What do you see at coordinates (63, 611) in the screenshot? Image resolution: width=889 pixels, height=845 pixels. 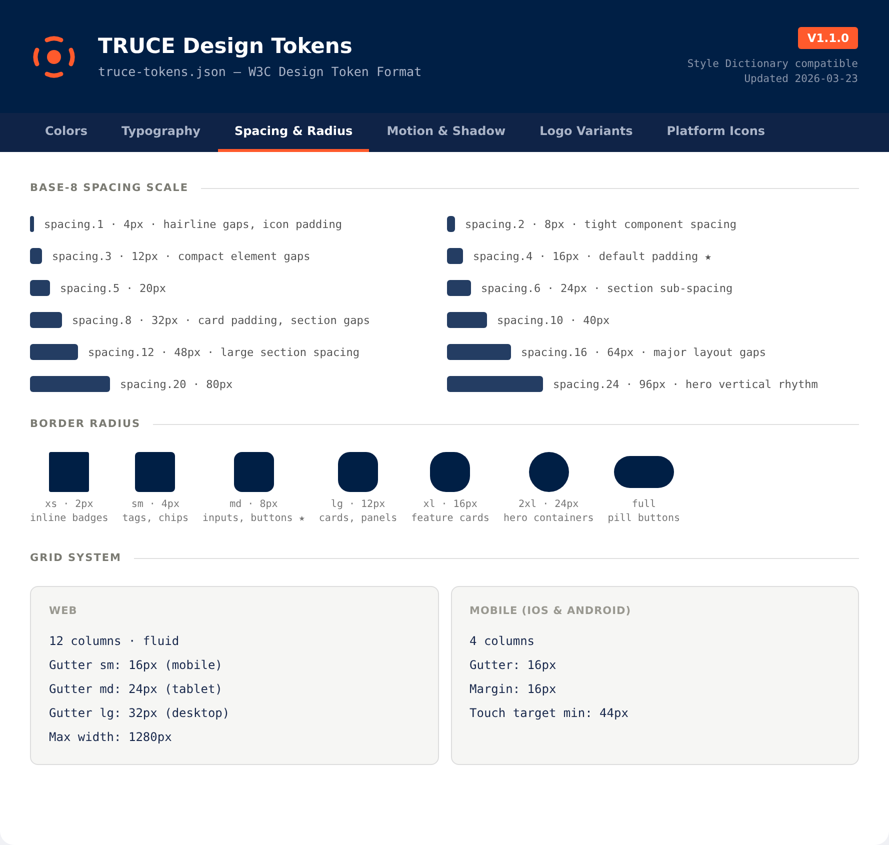 I see `card-title: WEB` at bounding box center [63, 611].